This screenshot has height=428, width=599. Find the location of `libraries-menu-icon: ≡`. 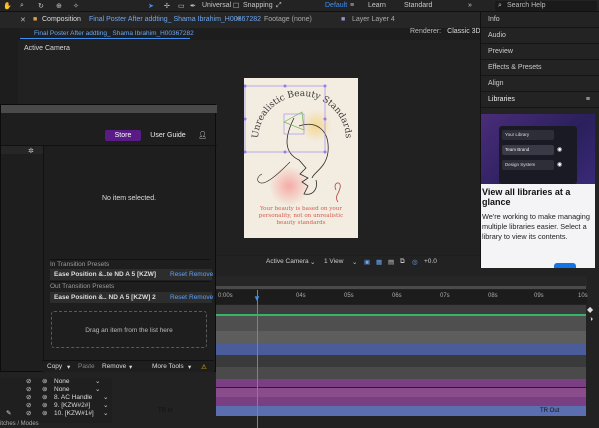

libraries-menu-icon: ≡ is located at coordinates (588, 100).